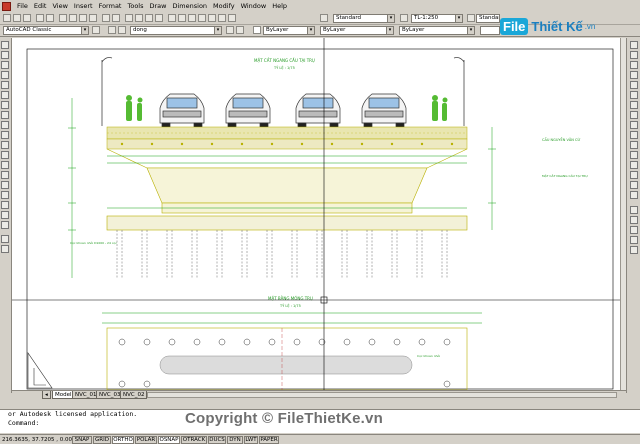 This screenshot has width=640, height=444. What do you see at coordinates (224, 6) in the screenshot?
I see `menu-modify: Modify` at bounding box center [224, 6].